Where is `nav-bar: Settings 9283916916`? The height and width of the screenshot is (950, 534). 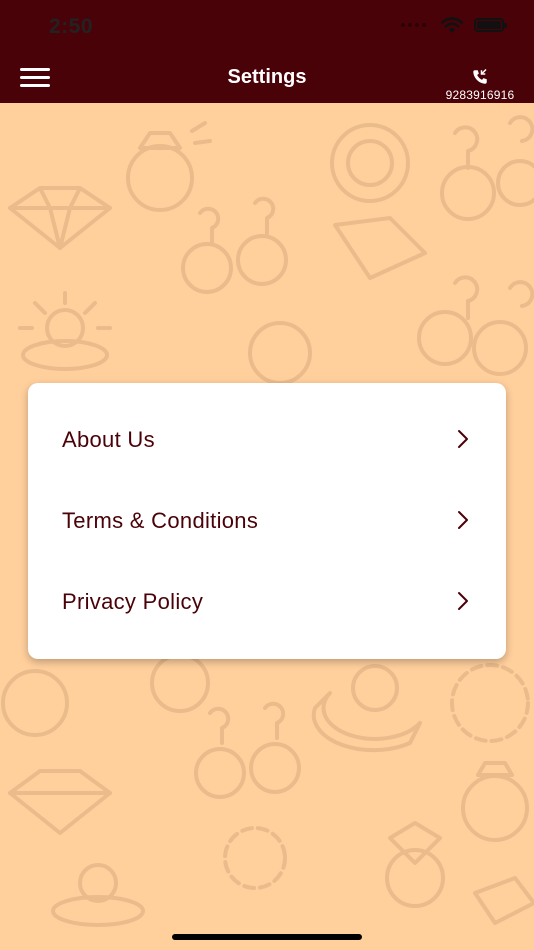
nav-bar: Settings 9283916916 is located at coordinates (267, 79).